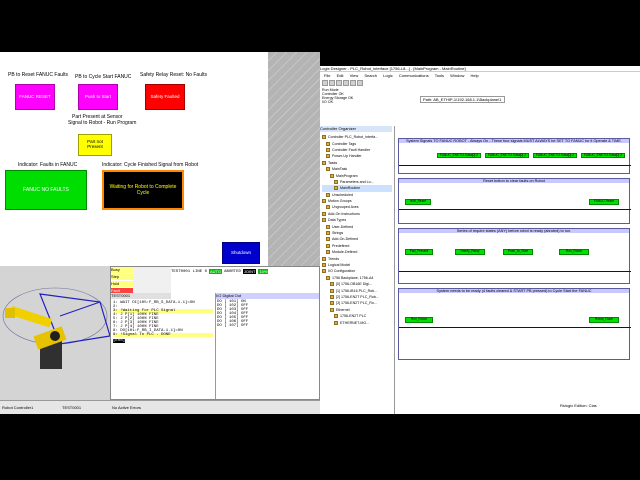 The image size is (640, 480). What do you see at coordinates (98, 97) in the screenshot?
I see `push-to-start-button: Push to Start` at bounding box center [98, 97].